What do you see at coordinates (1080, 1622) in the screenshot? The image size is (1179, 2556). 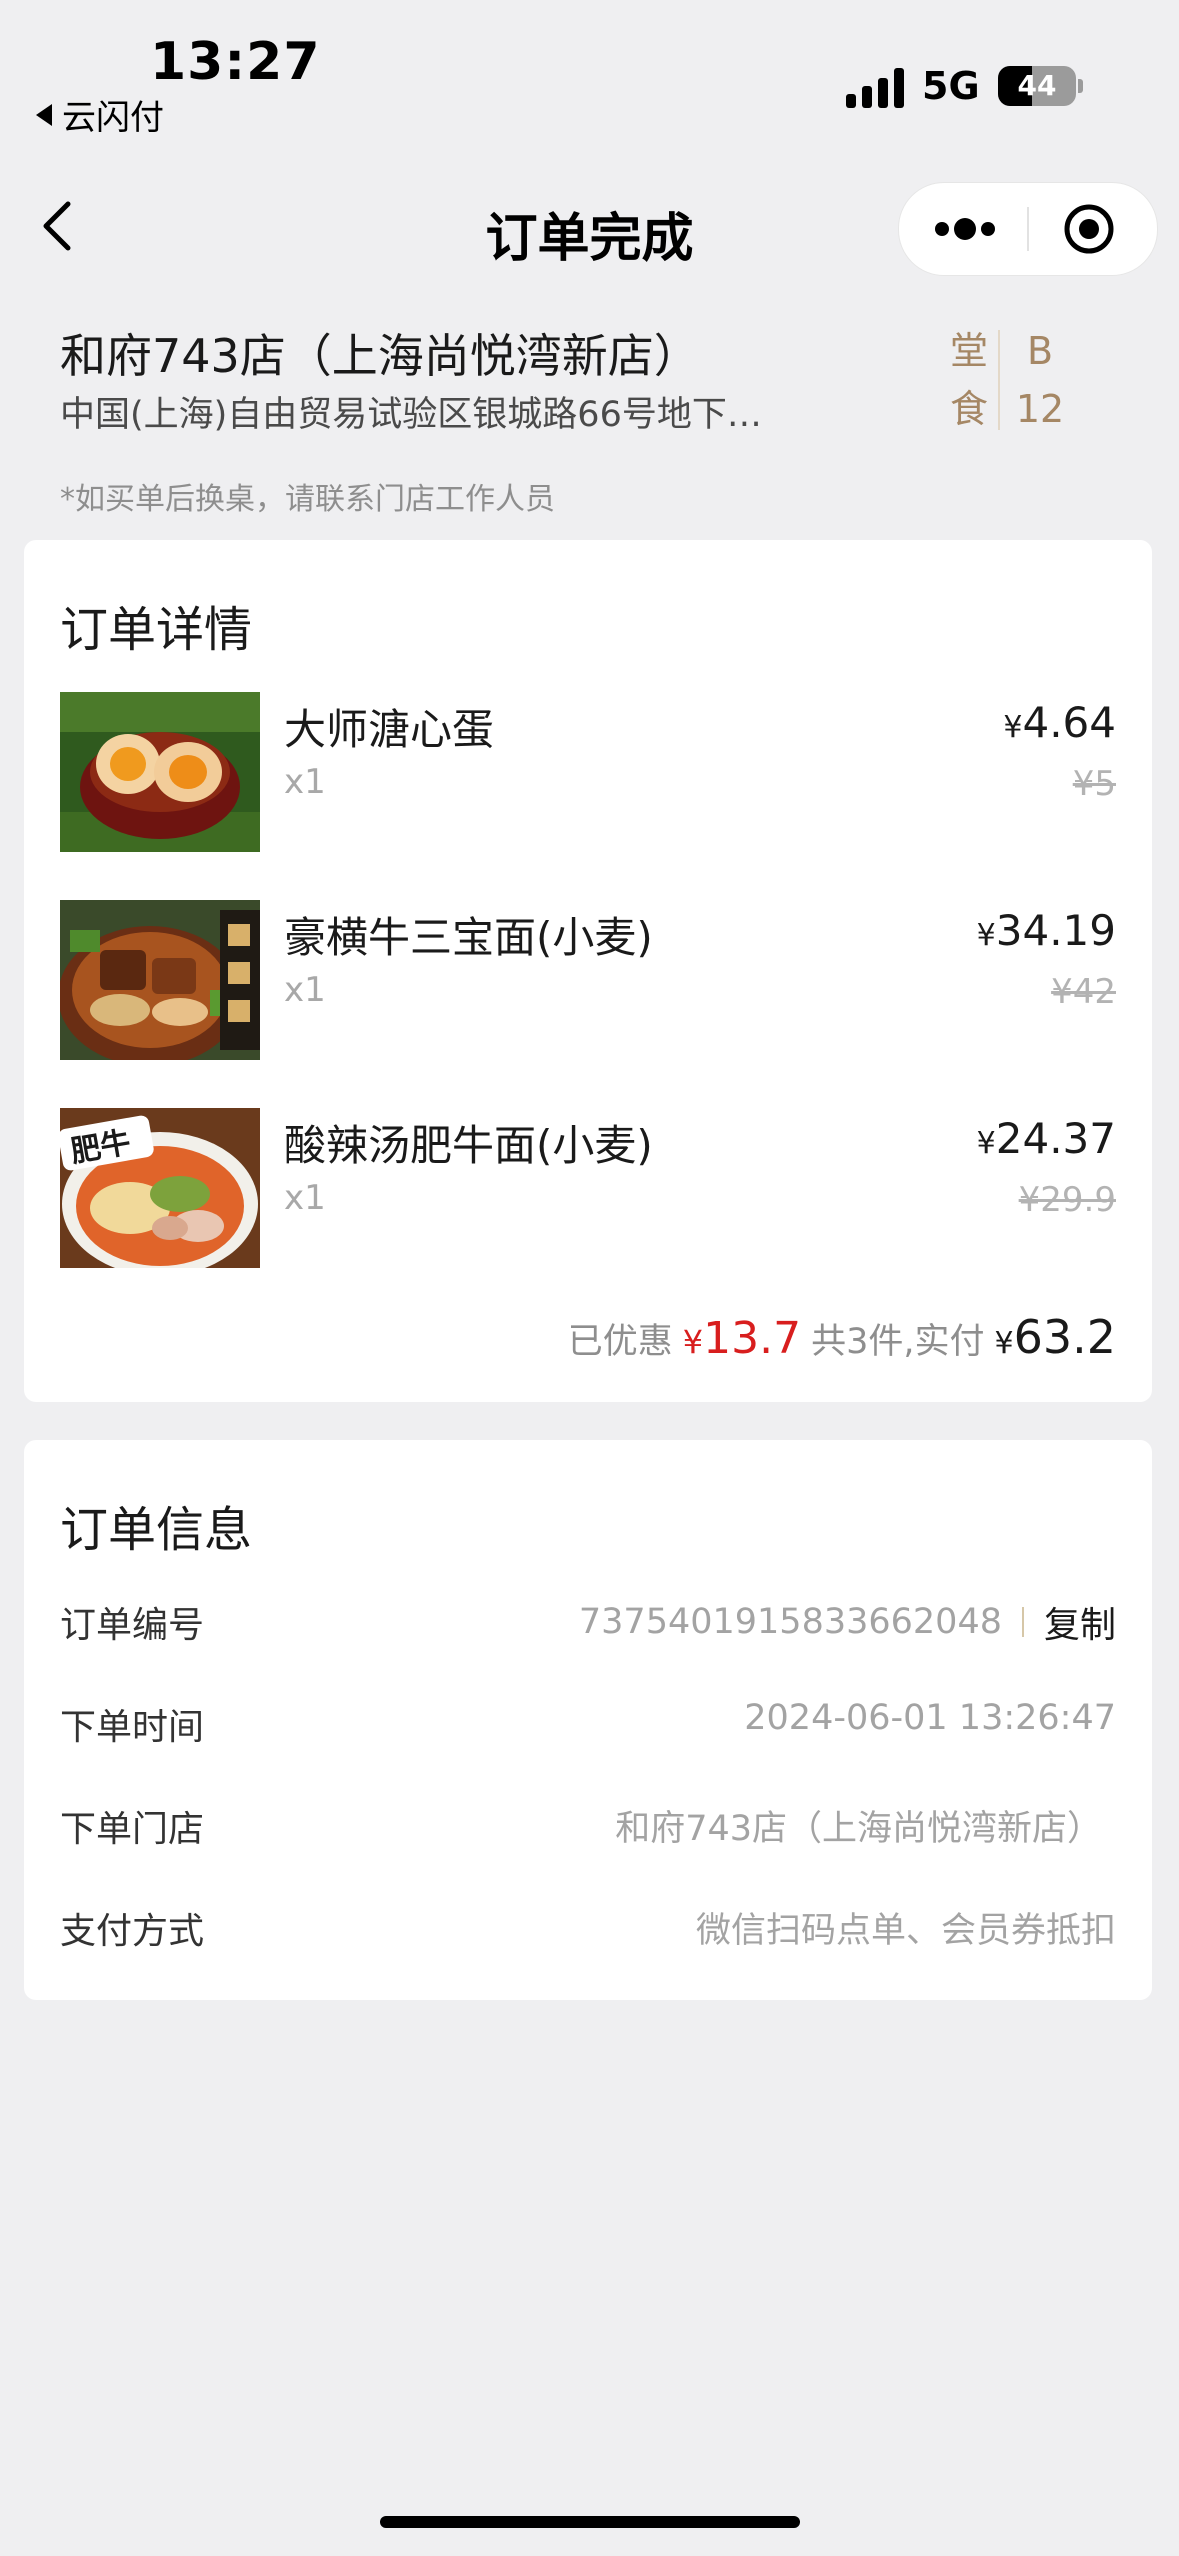 I see `copy-button: 复制` at bounding box center [1080, 1622].